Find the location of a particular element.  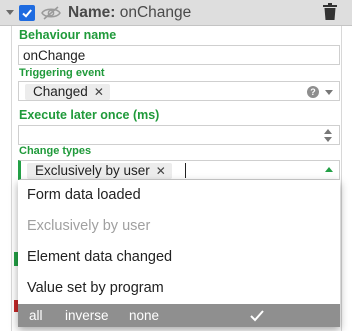

change-types-tag: Exclusively by user ✕ is located at coordinates (99, 171).